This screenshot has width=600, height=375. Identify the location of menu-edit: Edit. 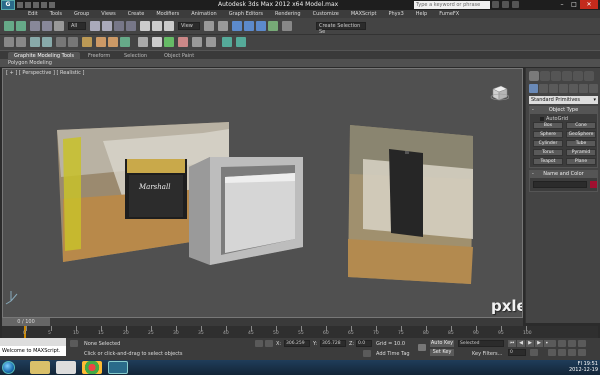
(33, 14).